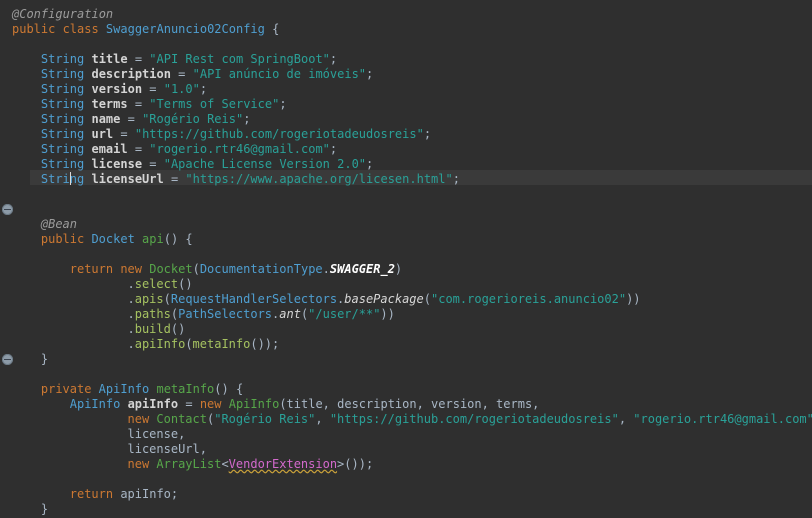  Describe the element at coordinates (157, 434) in the screenshot. I see `code-line: license,` at that location.